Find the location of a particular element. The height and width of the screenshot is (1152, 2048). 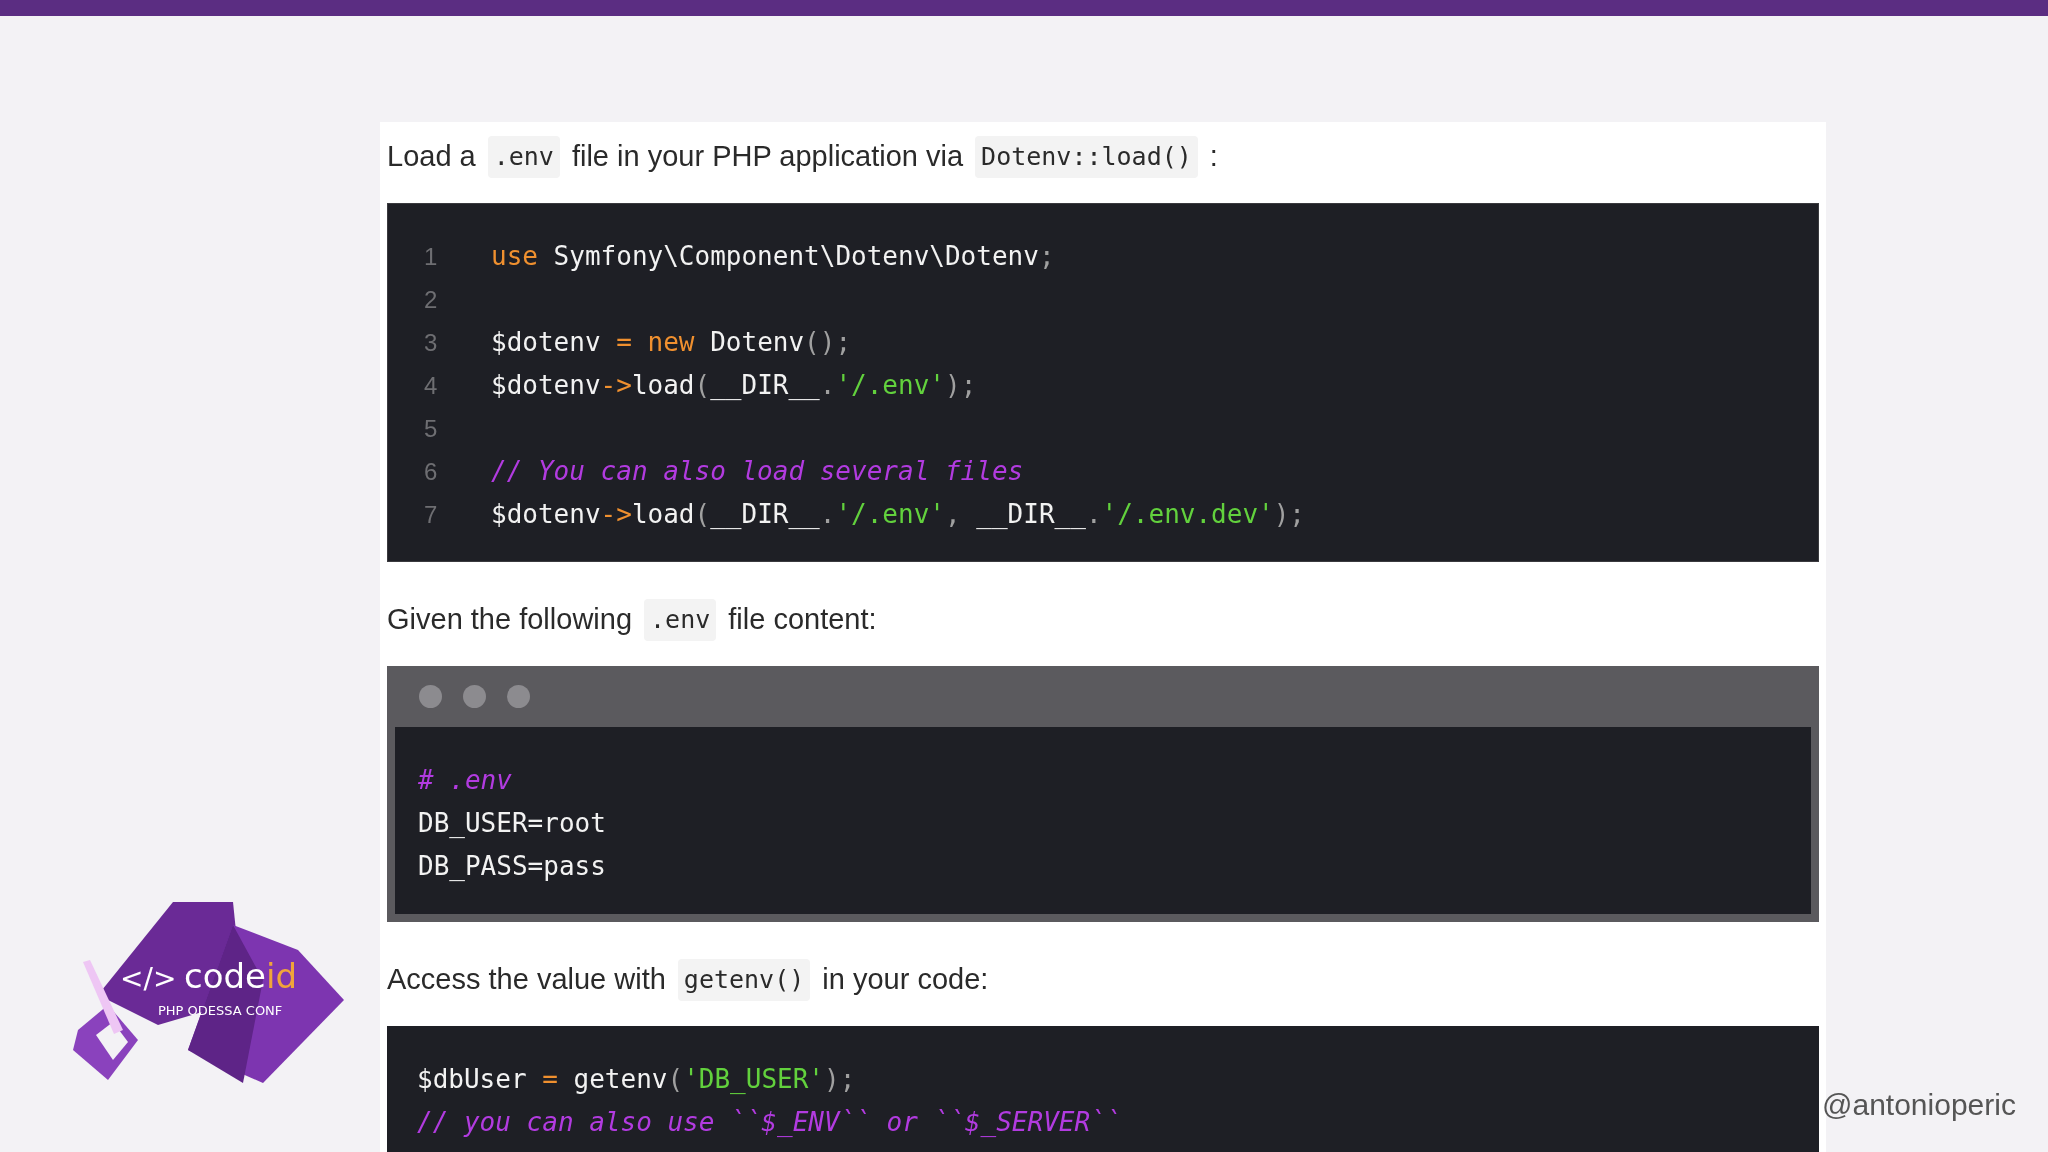

code-line: use Symfony\Component\Dotenv\Dotenv; is located at coordinates (773, 256).